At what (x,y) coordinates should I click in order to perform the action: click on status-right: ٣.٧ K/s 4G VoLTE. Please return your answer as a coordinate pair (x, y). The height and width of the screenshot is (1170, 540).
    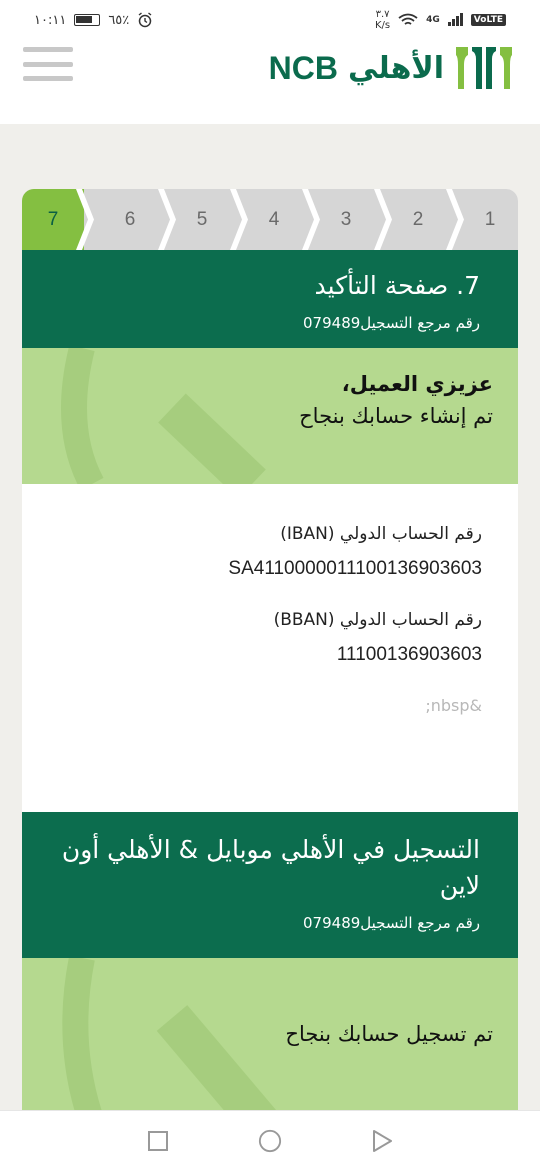
    Looking at the image, I should click on (440, 20).